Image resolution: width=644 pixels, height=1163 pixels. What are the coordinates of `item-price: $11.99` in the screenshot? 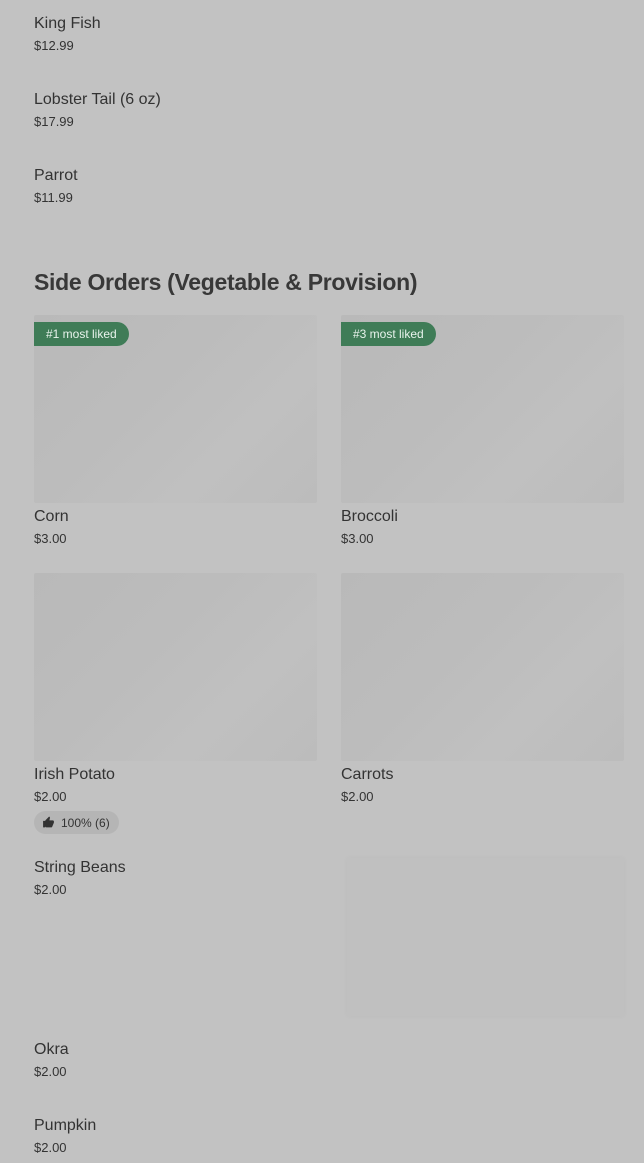 It's located at (53, 197).